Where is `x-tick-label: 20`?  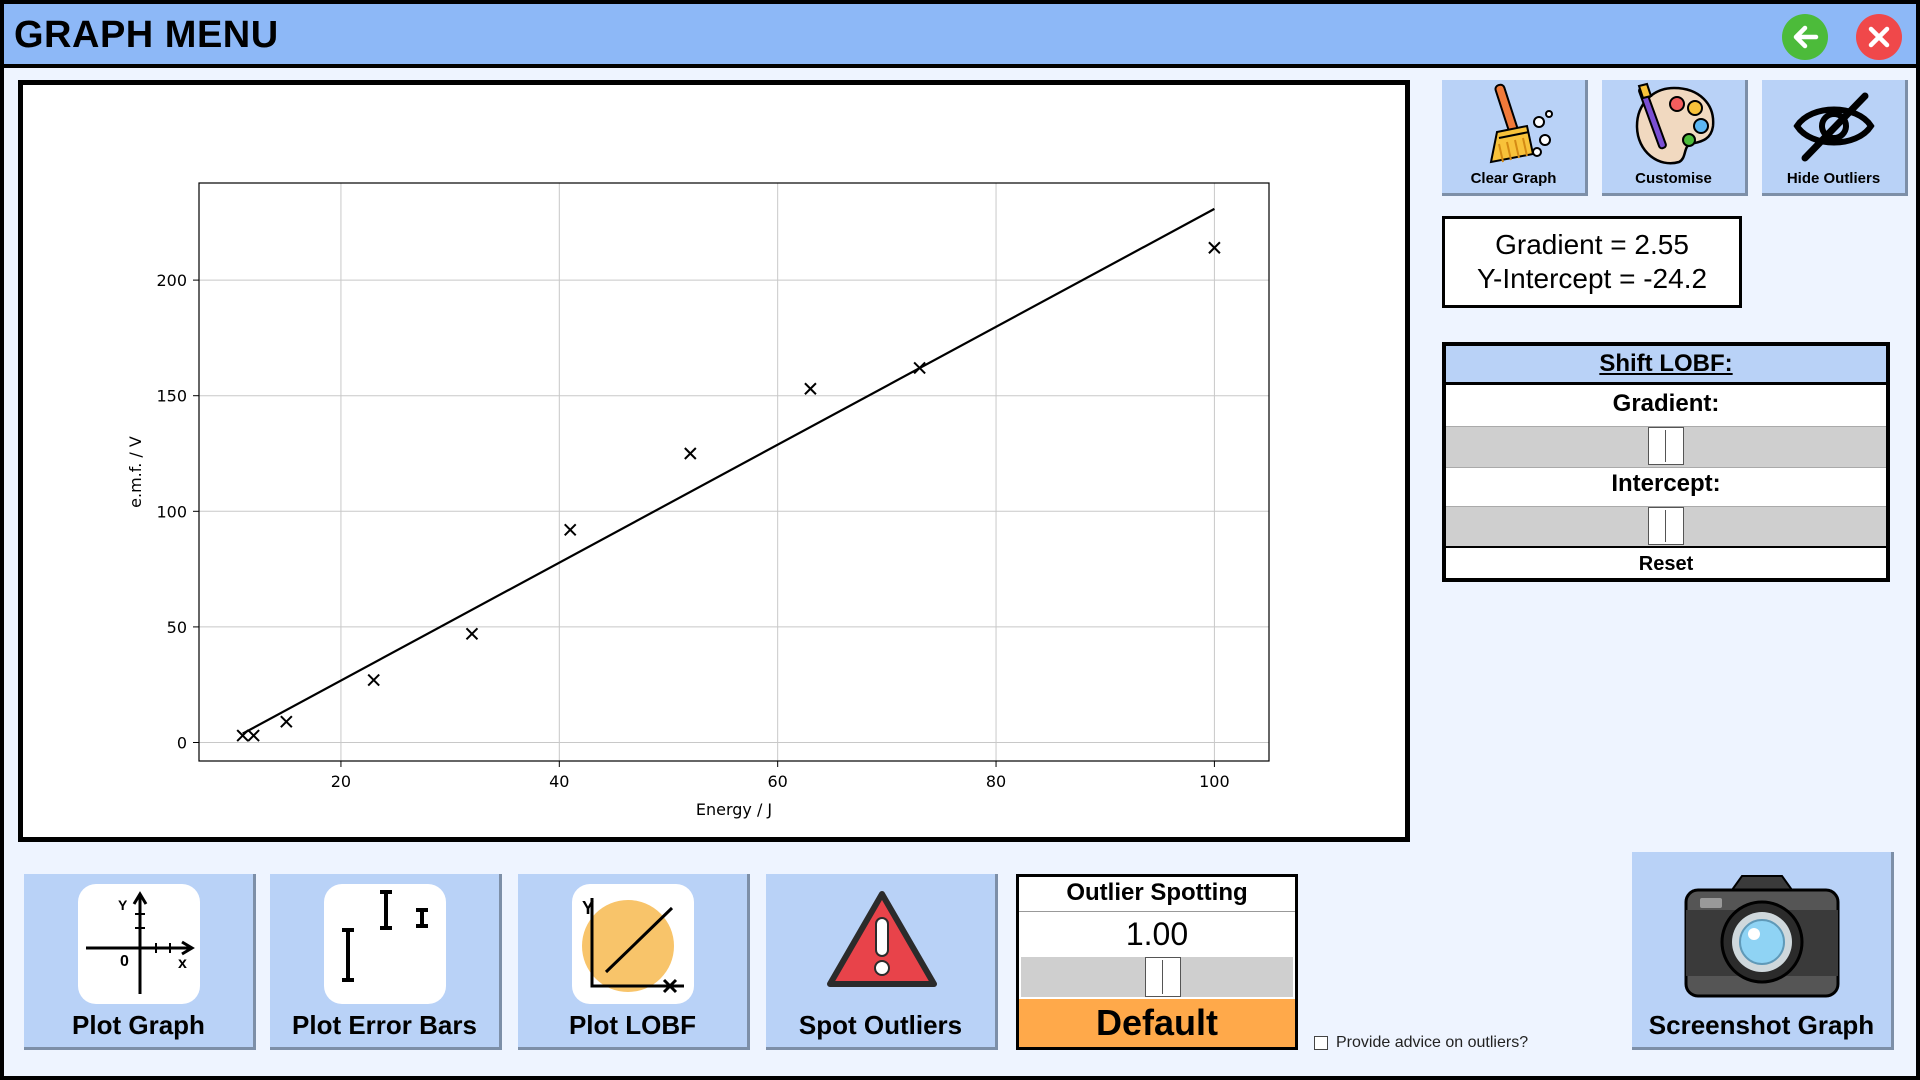 x-tick-label: 20 is located at coordinates (341, 781).